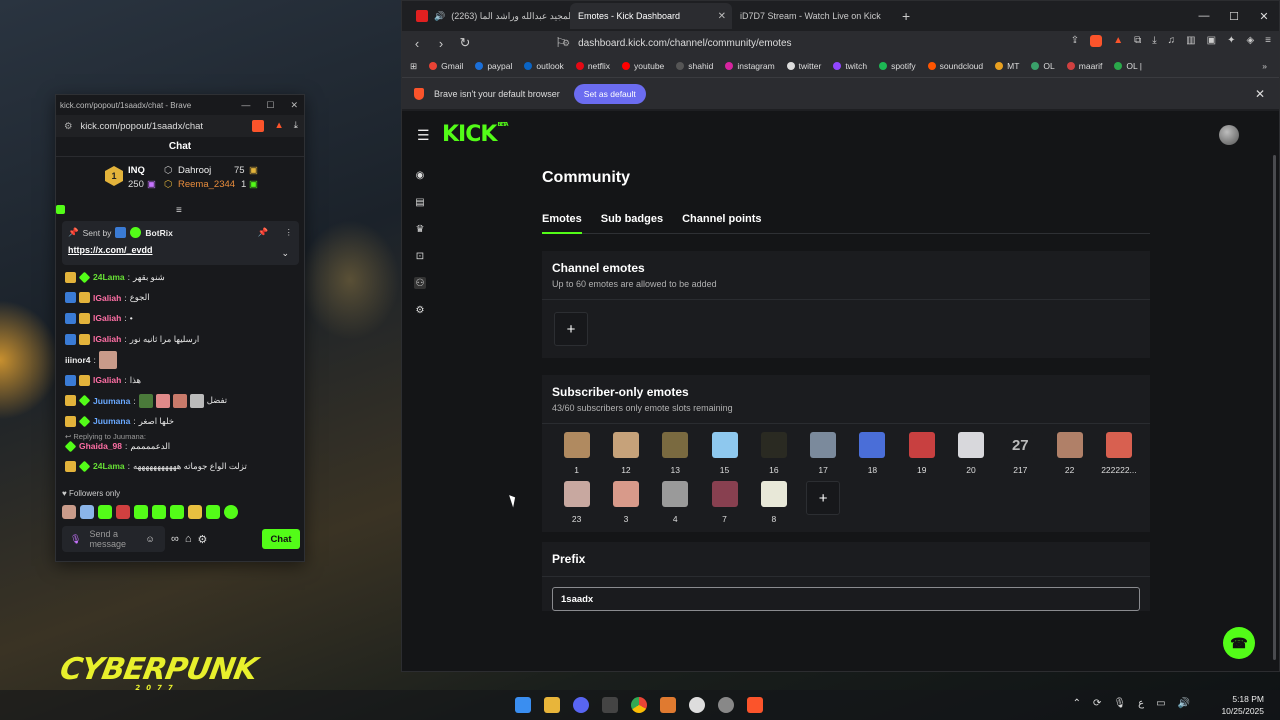 The width and height of the screenshot is (1280, 720). What do you see at coordinates (281, 539) in the screenshot?
I see `send-chat-button: Chat` at bounding box center [281, 539].